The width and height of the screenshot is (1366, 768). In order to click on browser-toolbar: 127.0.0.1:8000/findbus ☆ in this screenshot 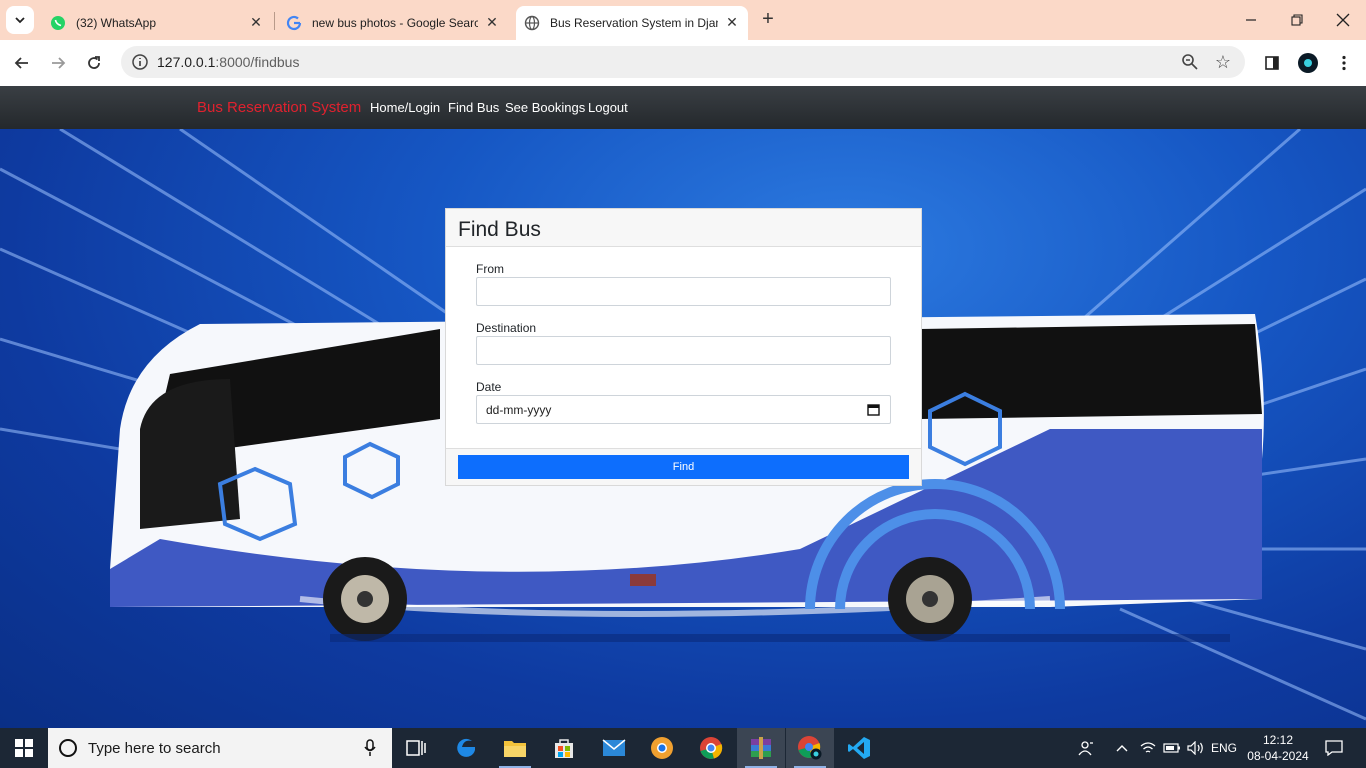, I will do `click(683, 63)`.